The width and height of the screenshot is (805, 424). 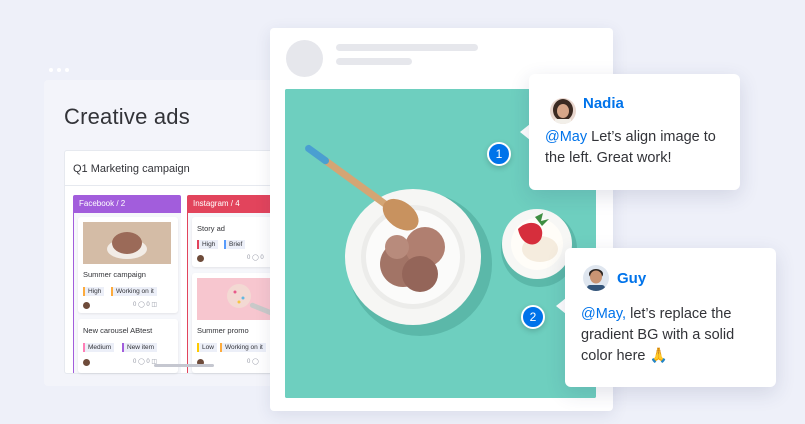 I want to click on status-tag: New item, so click(x=140, y=347).